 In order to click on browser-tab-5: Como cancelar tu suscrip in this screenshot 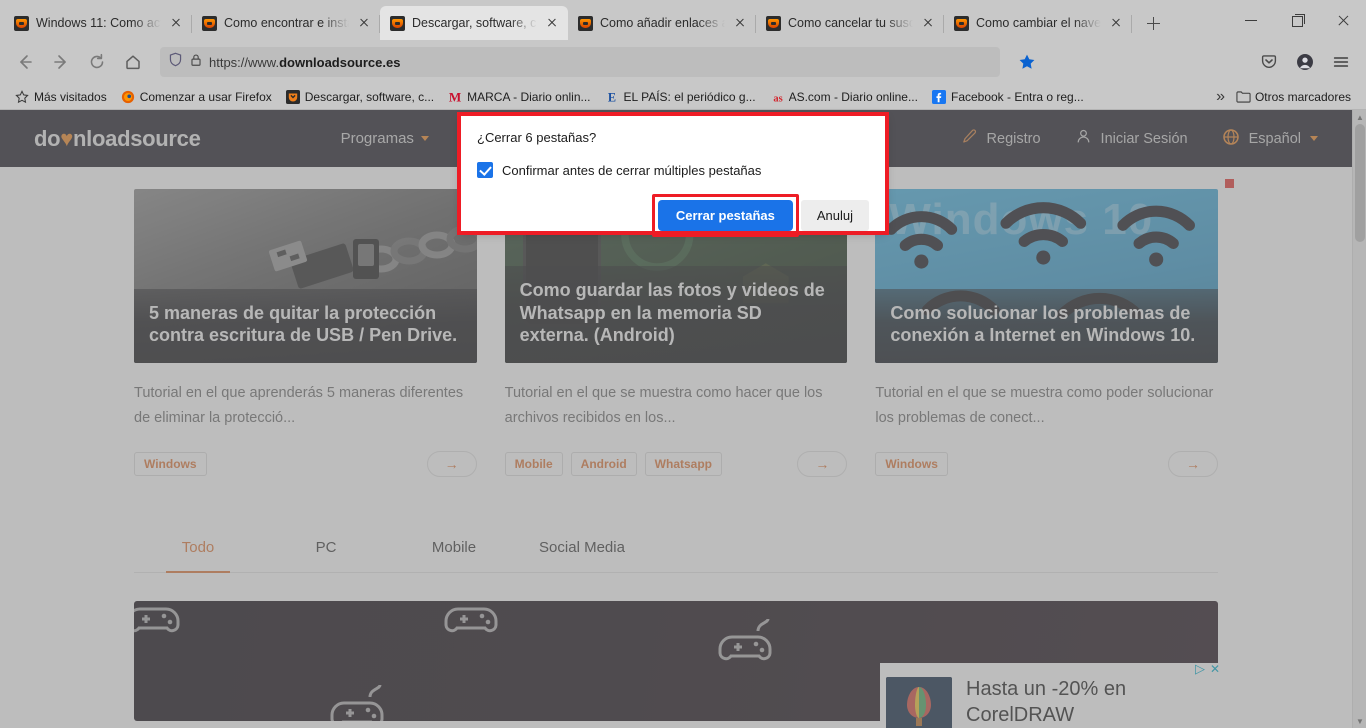, I will do `click(850, 23)`.